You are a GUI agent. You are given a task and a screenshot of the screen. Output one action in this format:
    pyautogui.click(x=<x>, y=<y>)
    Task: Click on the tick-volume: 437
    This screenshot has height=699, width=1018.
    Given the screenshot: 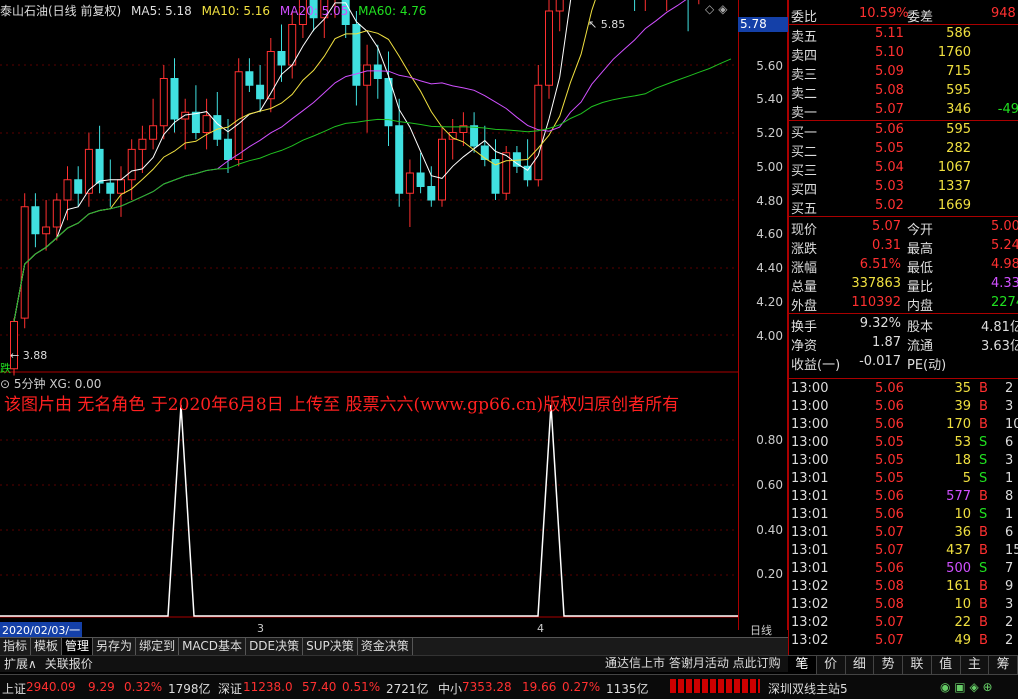 What is the action you would take?
    pyautogui.click(x=958, y=550)
    